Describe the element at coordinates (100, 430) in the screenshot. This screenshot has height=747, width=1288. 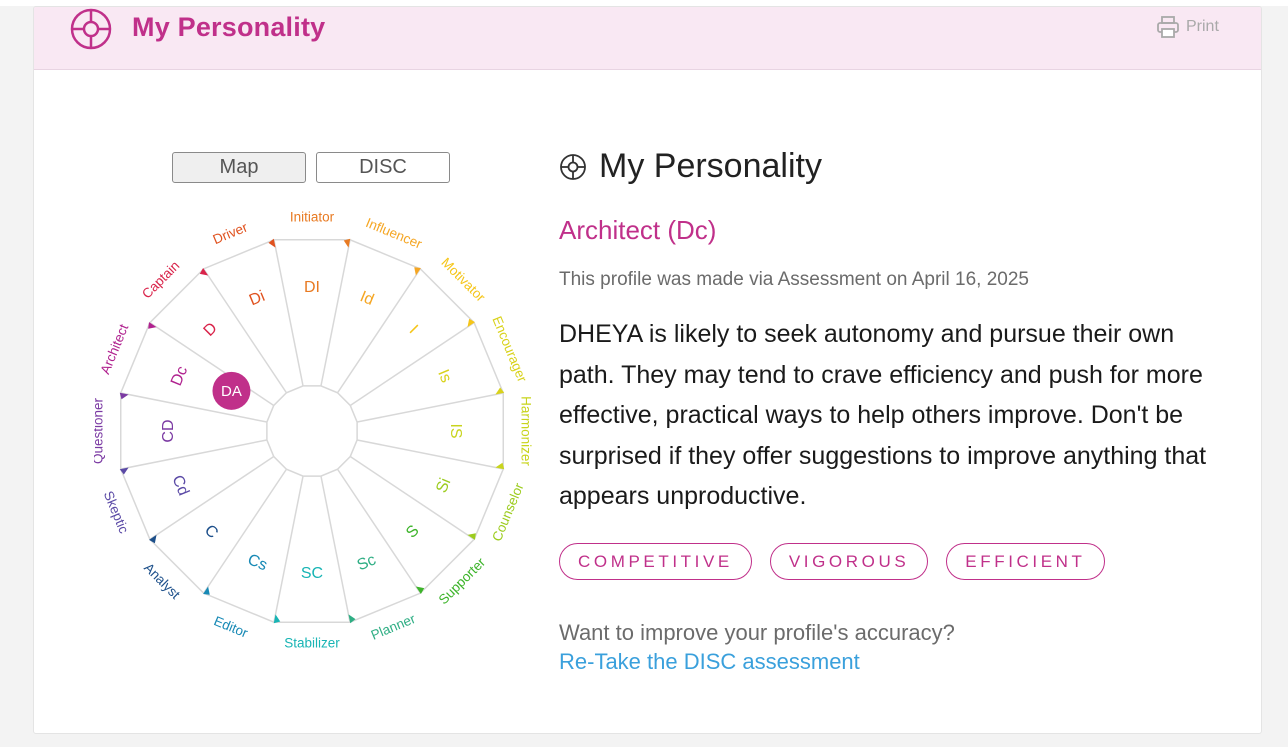
I see `wheel-outer-label: Questioner` at that location.